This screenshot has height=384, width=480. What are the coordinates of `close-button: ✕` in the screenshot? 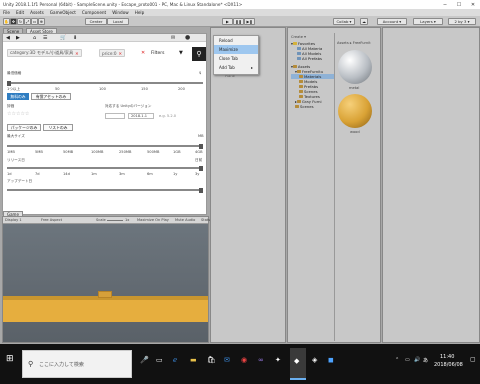 It's located at (473, 5).